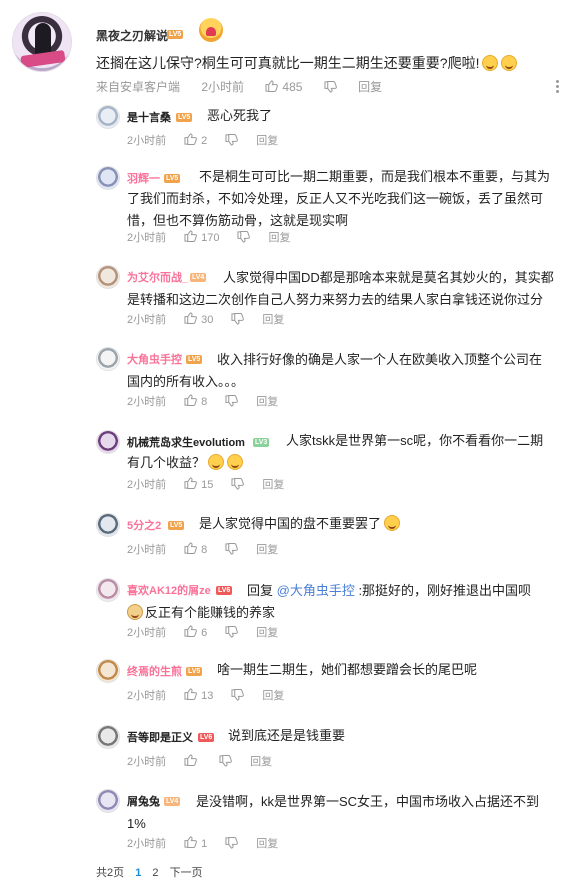 This screenshot has width=574, height=892. Describe the element at coordinates (201, 237) in the screenshot. I see `like-button: 170` at that location.